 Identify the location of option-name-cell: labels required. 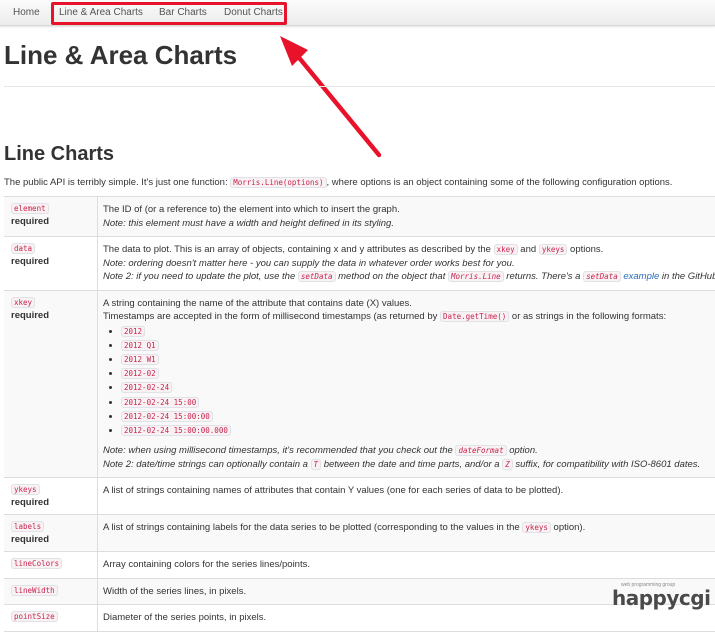
(51, 533).